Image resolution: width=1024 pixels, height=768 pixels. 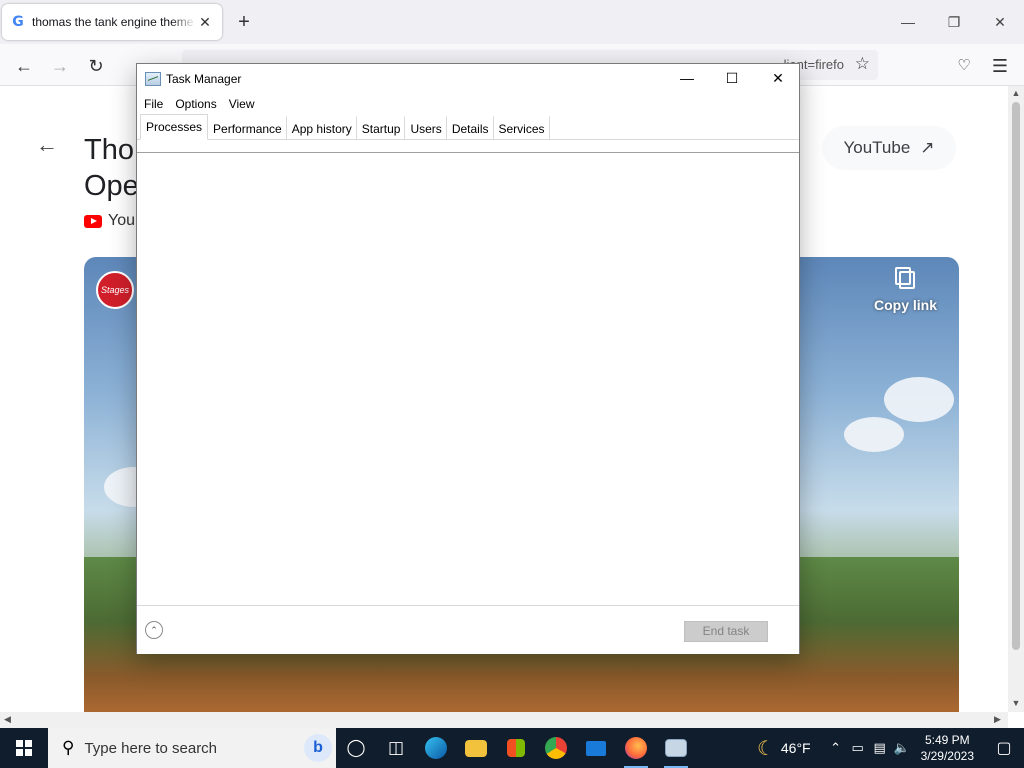 I want to click on temperature: 46°F, so click(x=795, y=748).